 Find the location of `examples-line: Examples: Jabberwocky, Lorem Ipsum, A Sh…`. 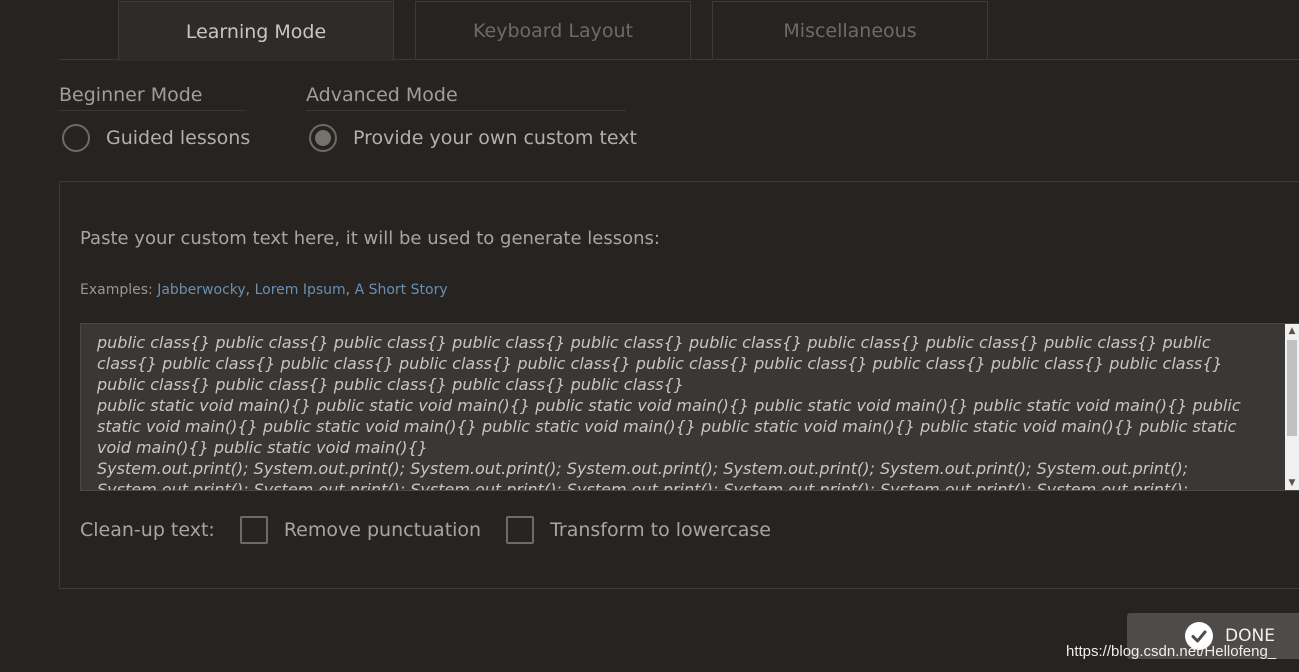

examples-line: Examples: Jabberwocky, Lorem Ipsum, A Sh… is located at coordinates (264, 290).